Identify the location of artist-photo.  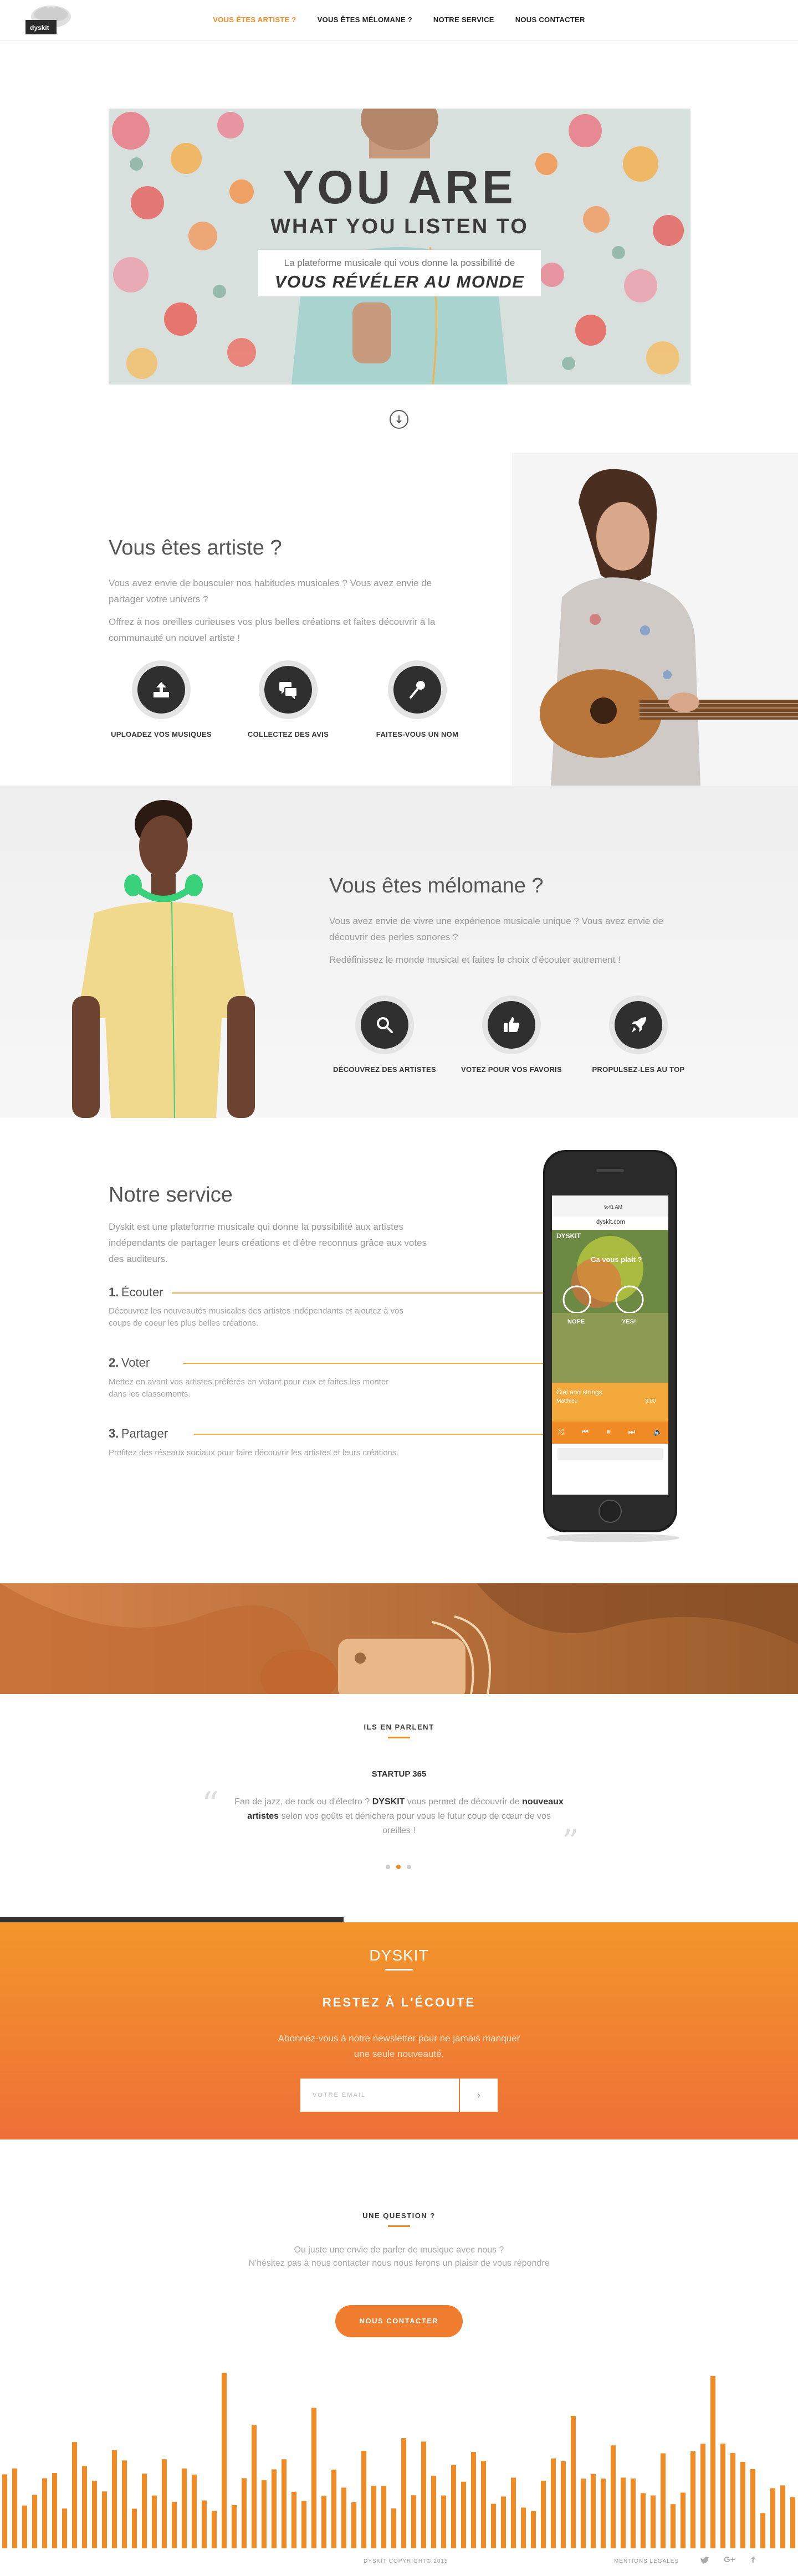
(655, 619).